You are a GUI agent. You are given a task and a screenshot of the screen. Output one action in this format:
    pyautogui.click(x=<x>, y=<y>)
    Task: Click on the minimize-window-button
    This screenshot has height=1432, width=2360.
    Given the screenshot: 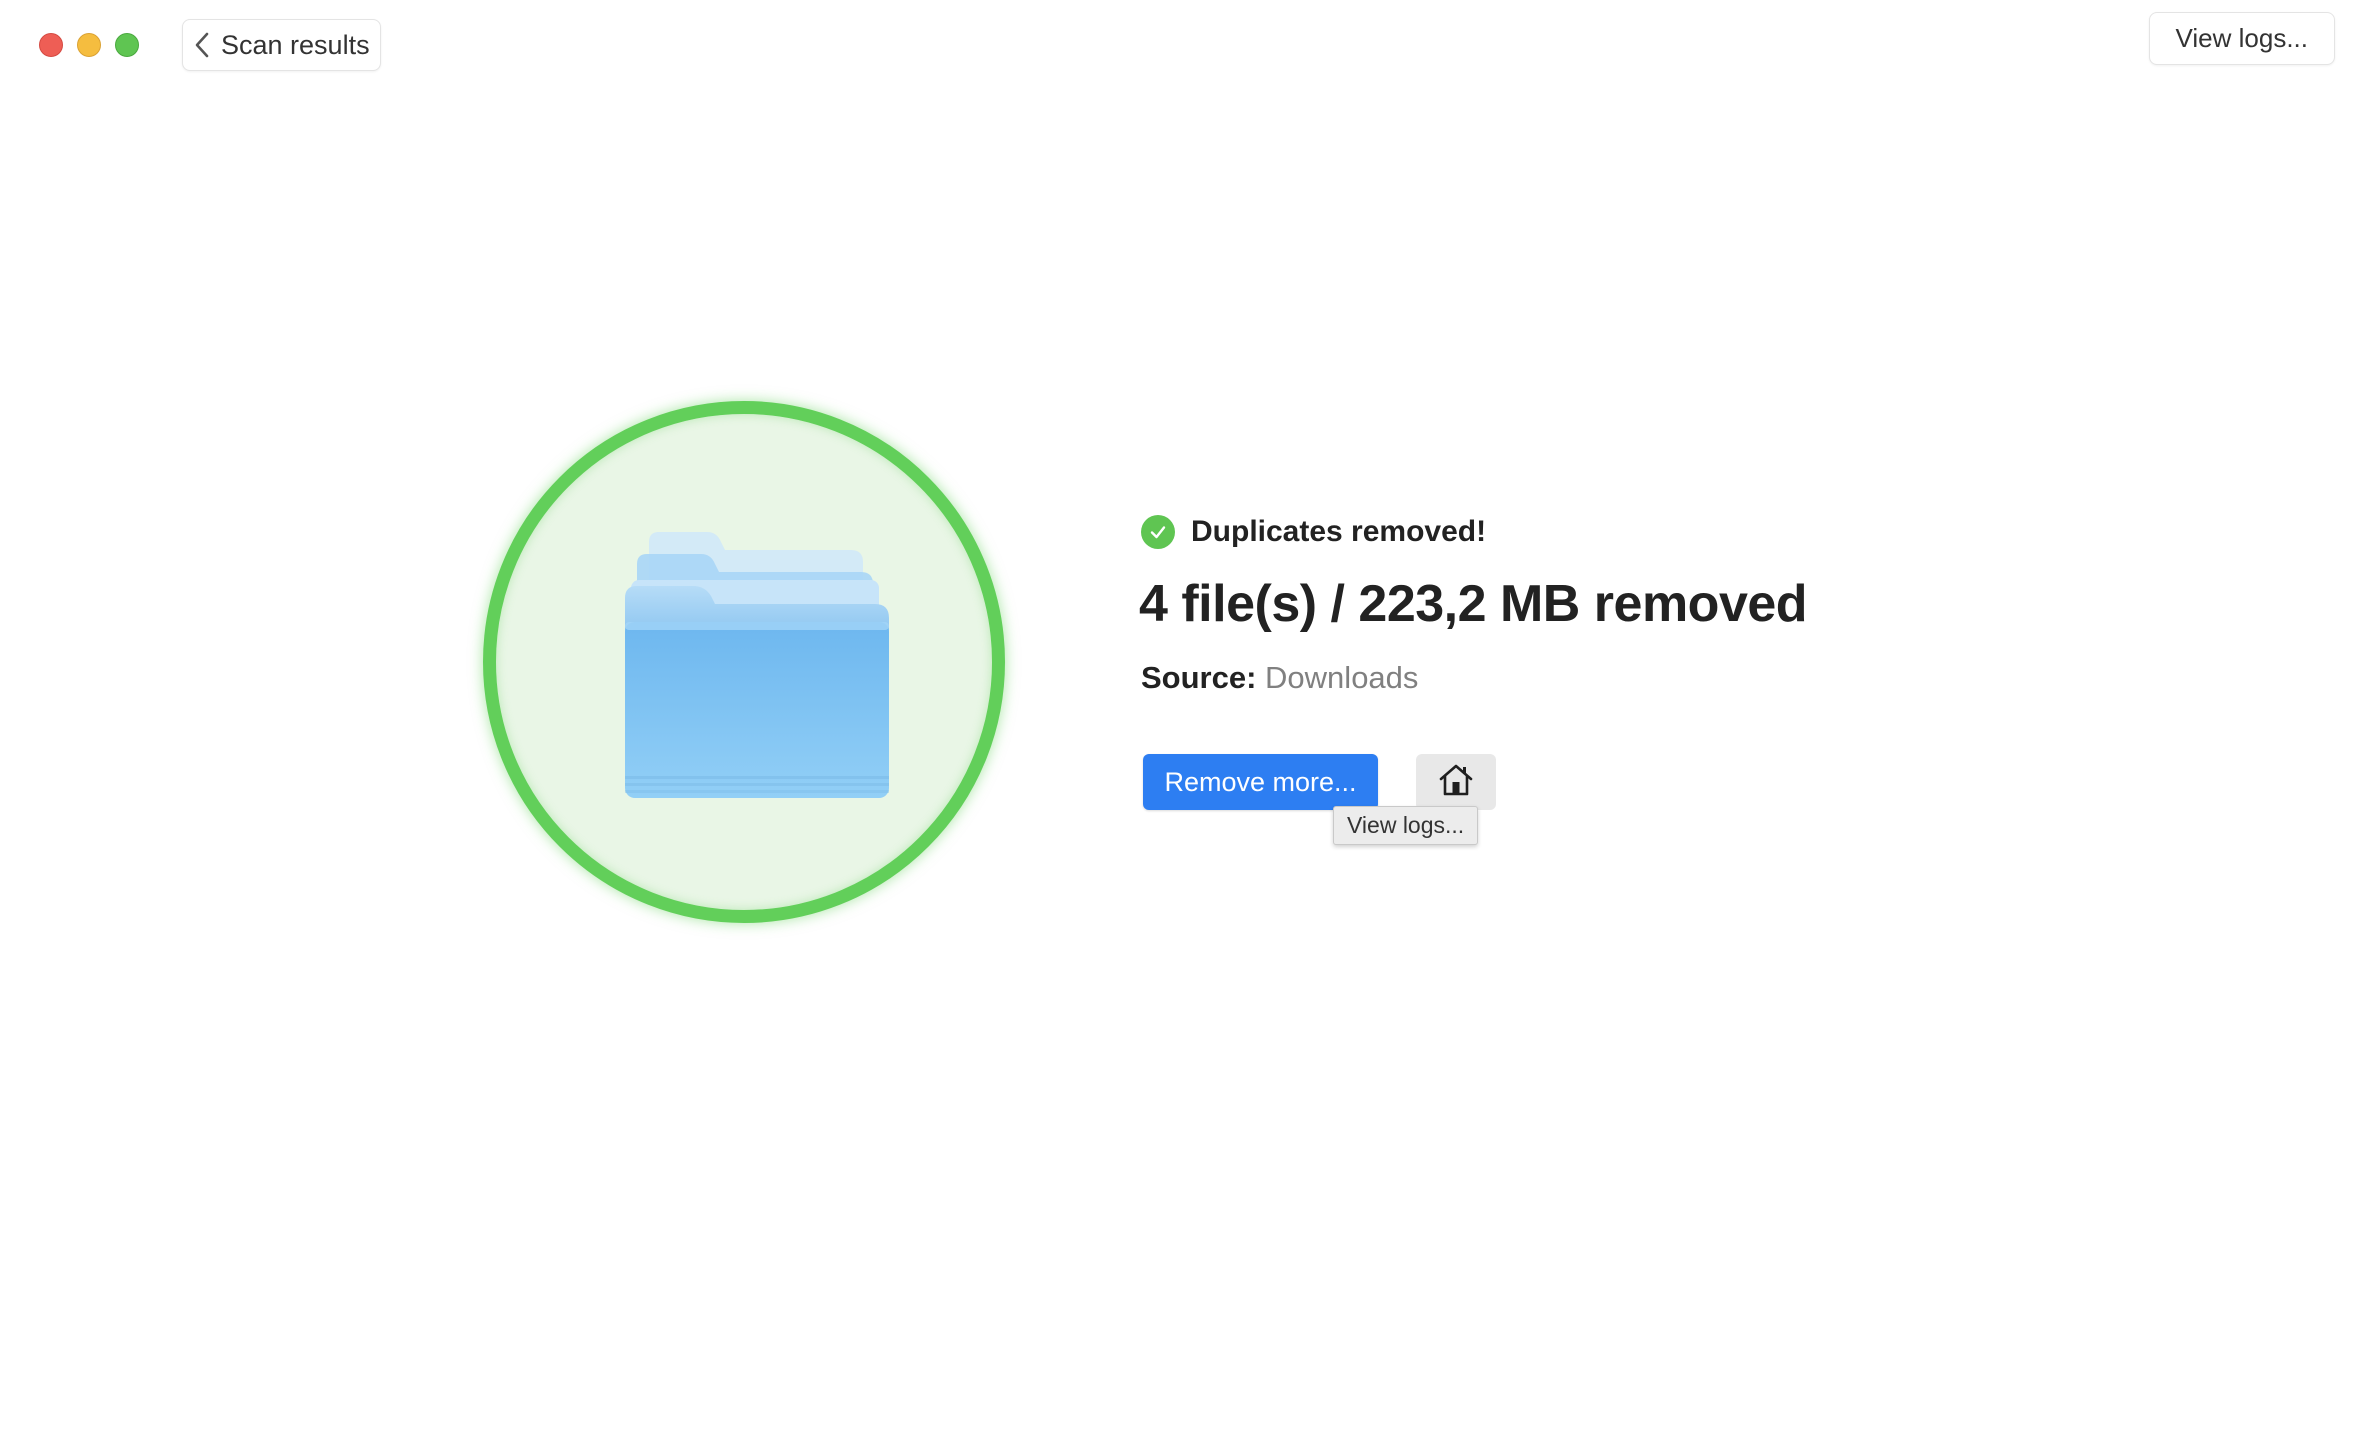 What is the action you would take?
    pyautogui.click(x=89, y=45)
    